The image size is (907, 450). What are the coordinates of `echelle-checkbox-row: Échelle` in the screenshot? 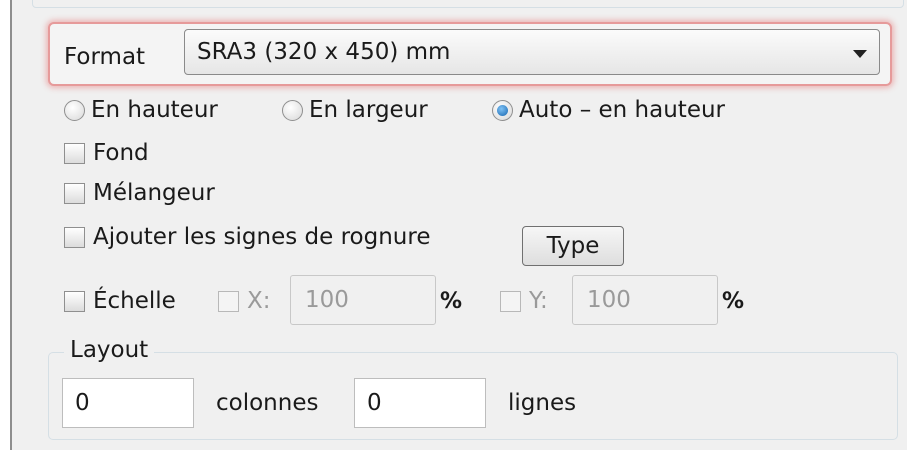 It's located at (120, 301).